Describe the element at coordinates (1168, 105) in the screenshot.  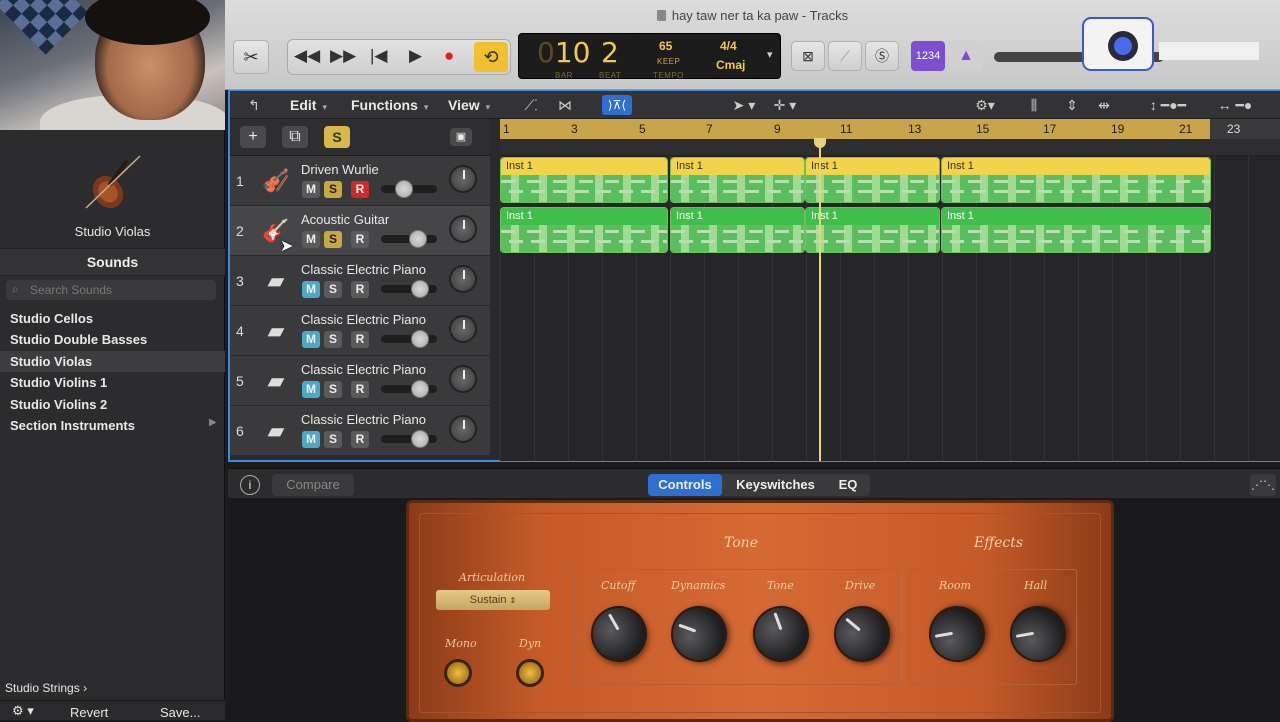
I see `vertical-zoom-slider: ↕ ━●━` at that location.